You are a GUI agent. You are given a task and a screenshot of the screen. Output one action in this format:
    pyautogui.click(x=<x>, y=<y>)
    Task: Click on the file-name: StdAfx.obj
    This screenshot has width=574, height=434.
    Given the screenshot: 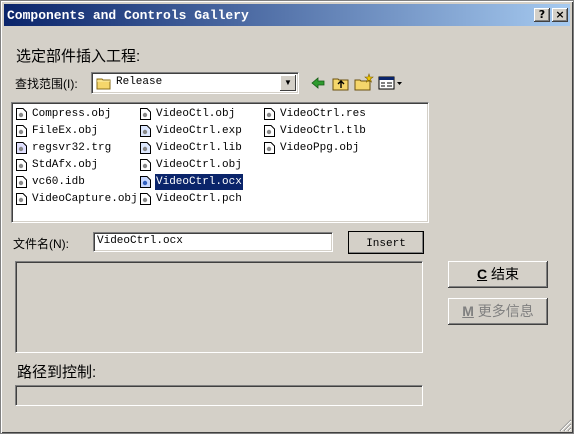 What is the action you would take?
    pyautogui.click(x=65, y=165)
    